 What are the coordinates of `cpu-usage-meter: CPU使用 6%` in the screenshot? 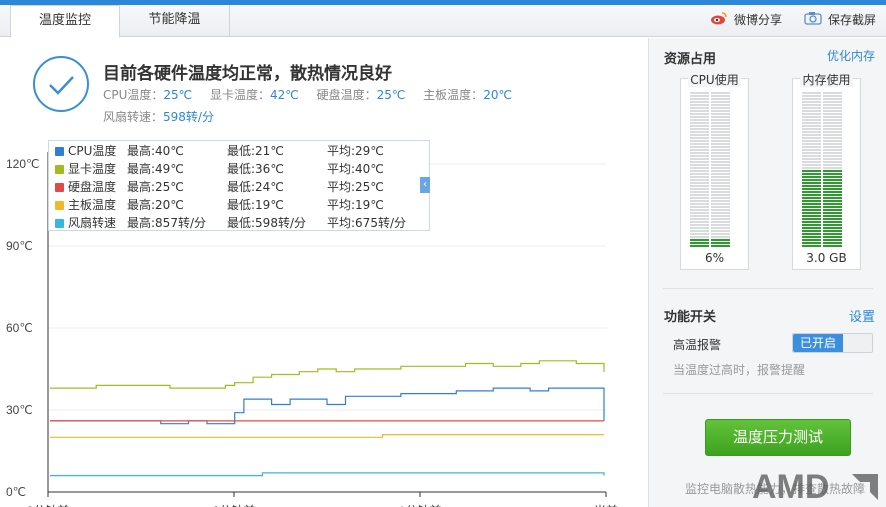 It's located at (714, 171).